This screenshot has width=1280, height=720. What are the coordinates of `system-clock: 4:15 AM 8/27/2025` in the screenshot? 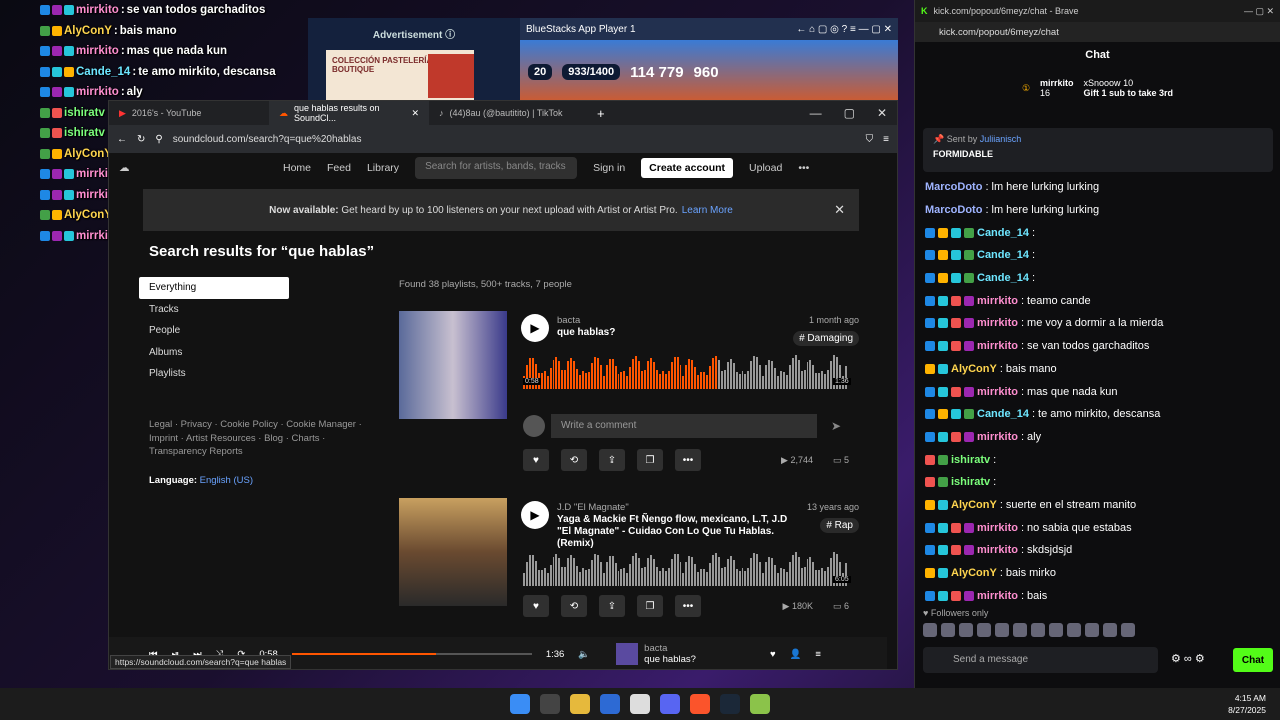 It's located at (1247, 704).